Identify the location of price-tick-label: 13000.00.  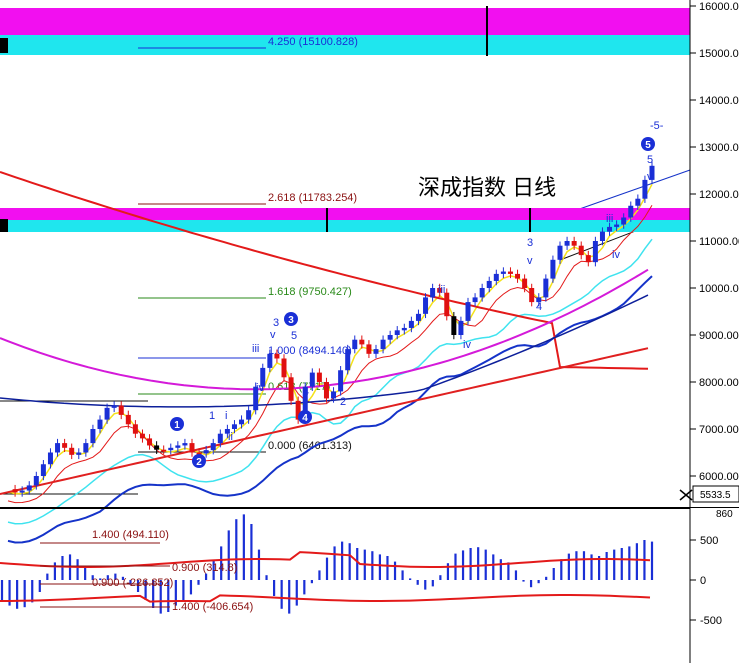
(719, 148).